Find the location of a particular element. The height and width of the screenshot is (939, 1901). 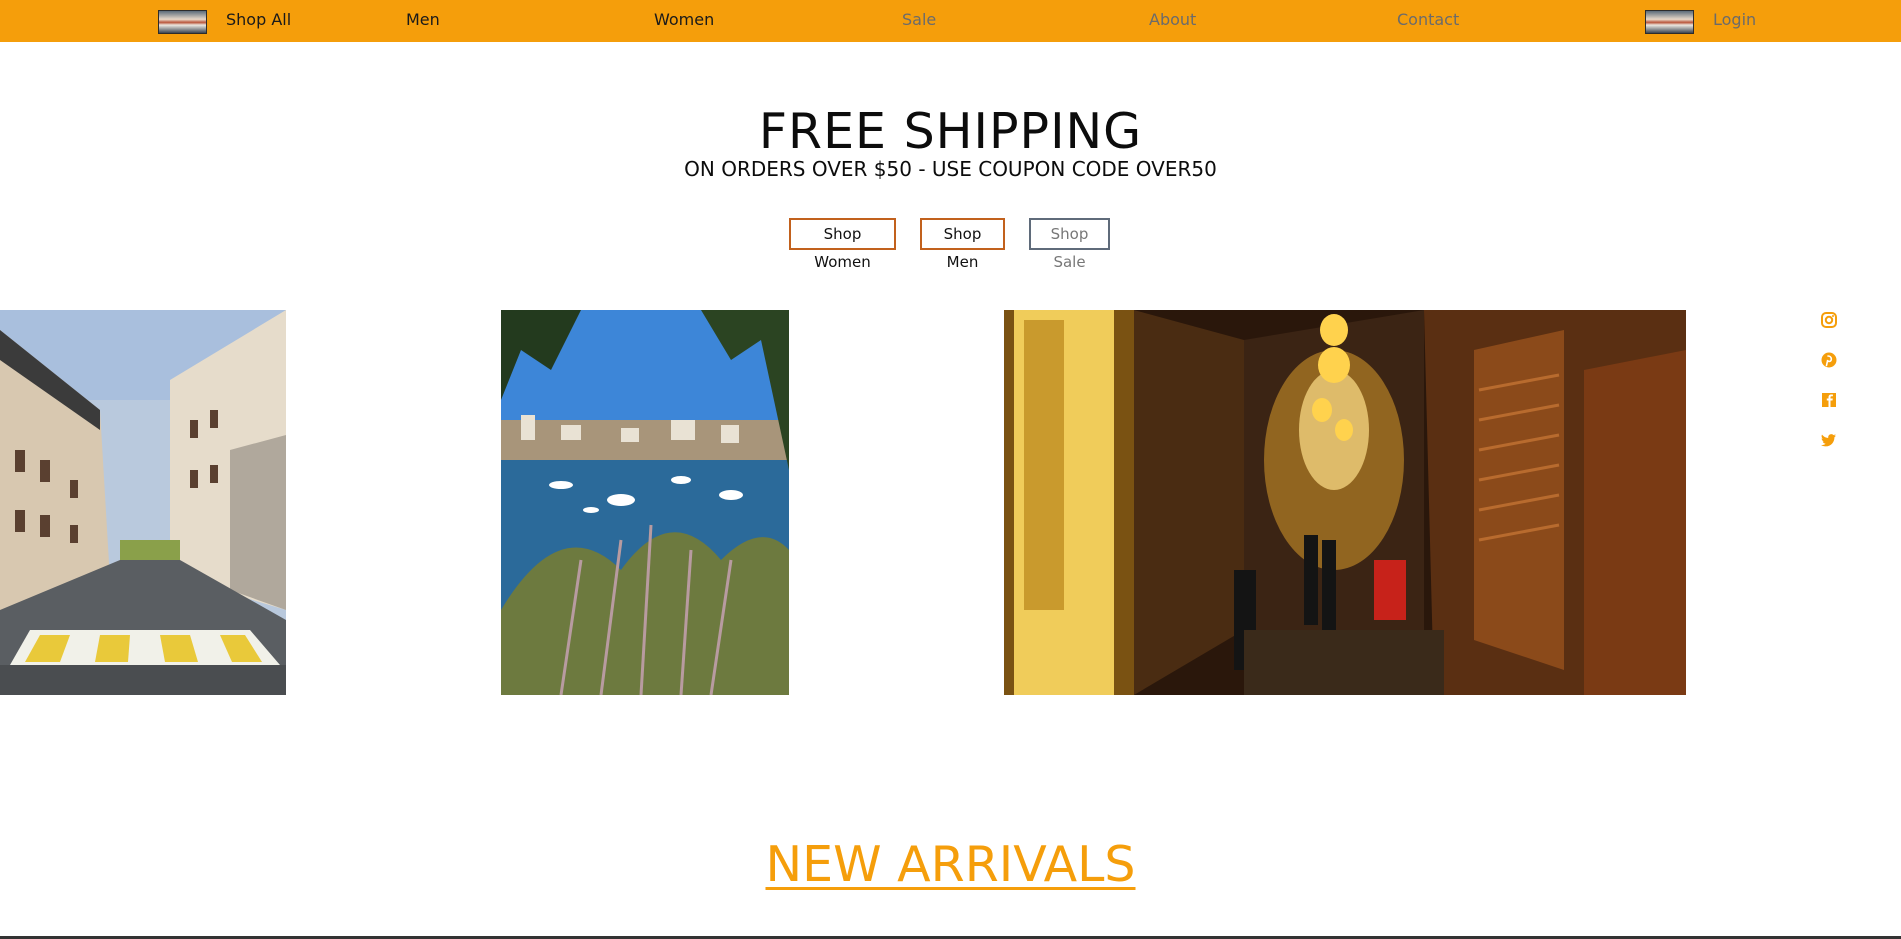

shop-men-button: Shop Men is located at coordinates (962, 244).